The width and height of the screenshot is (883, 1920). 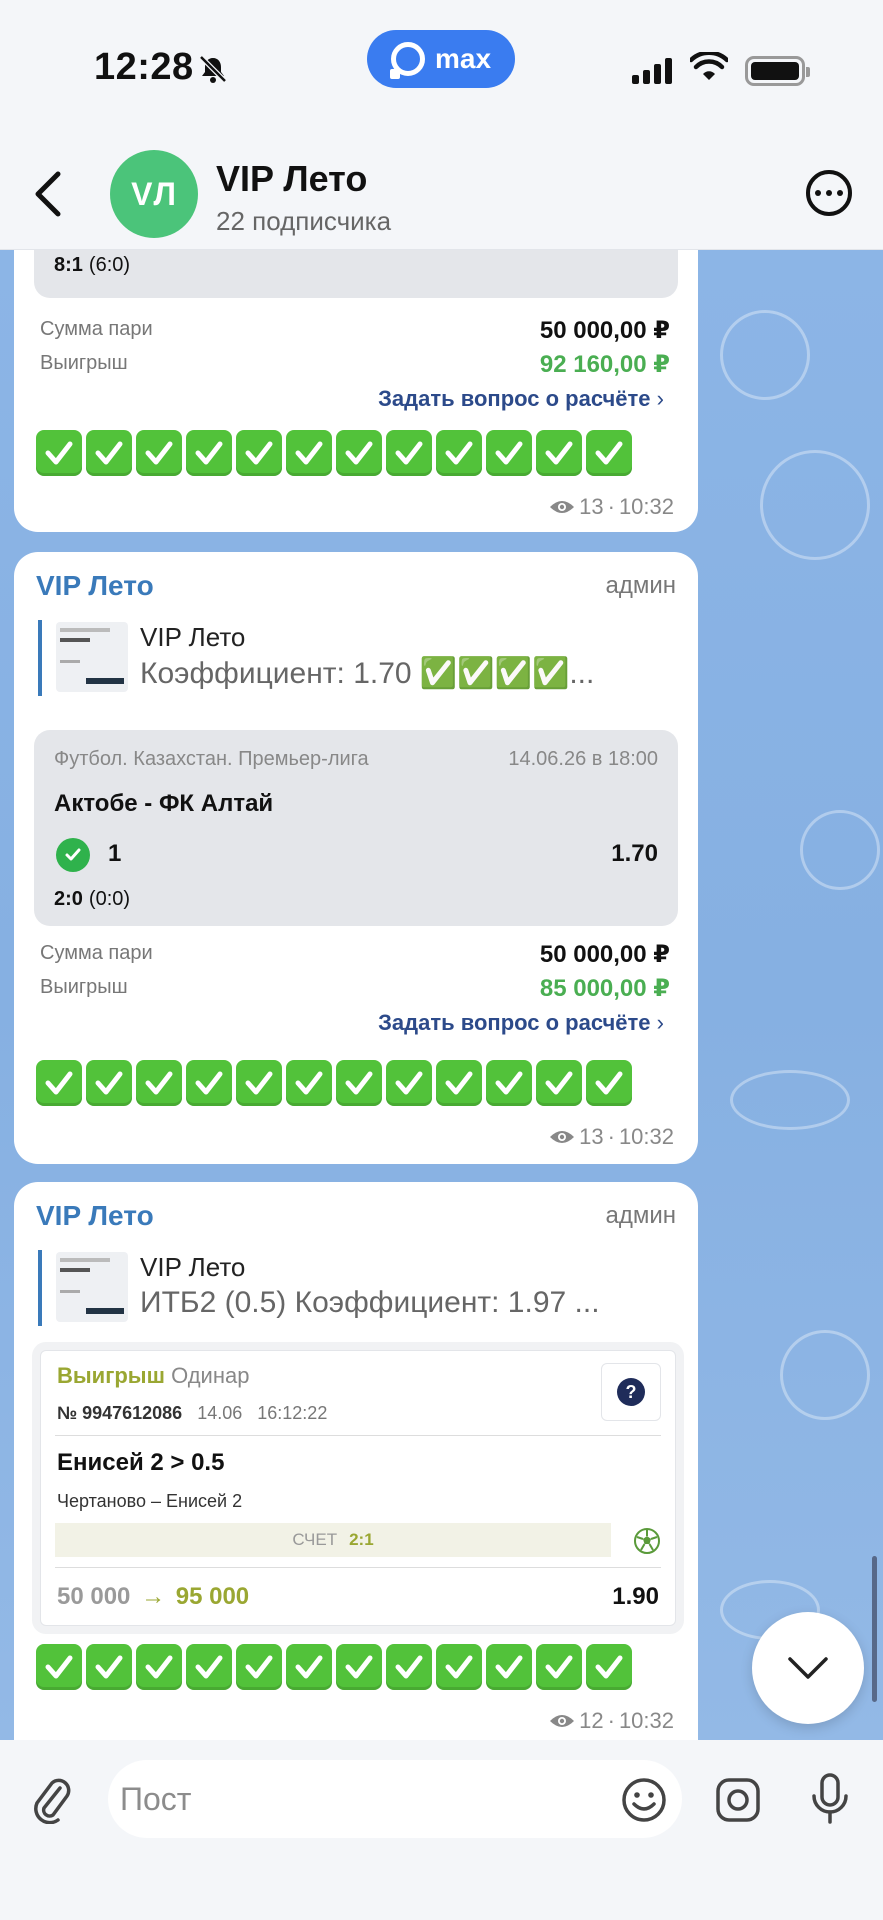 What do you see at coordinates (604, 988) in the screenshot?
I see `win-value: 85 000,00 ₽` at bounding box center [604, 988].